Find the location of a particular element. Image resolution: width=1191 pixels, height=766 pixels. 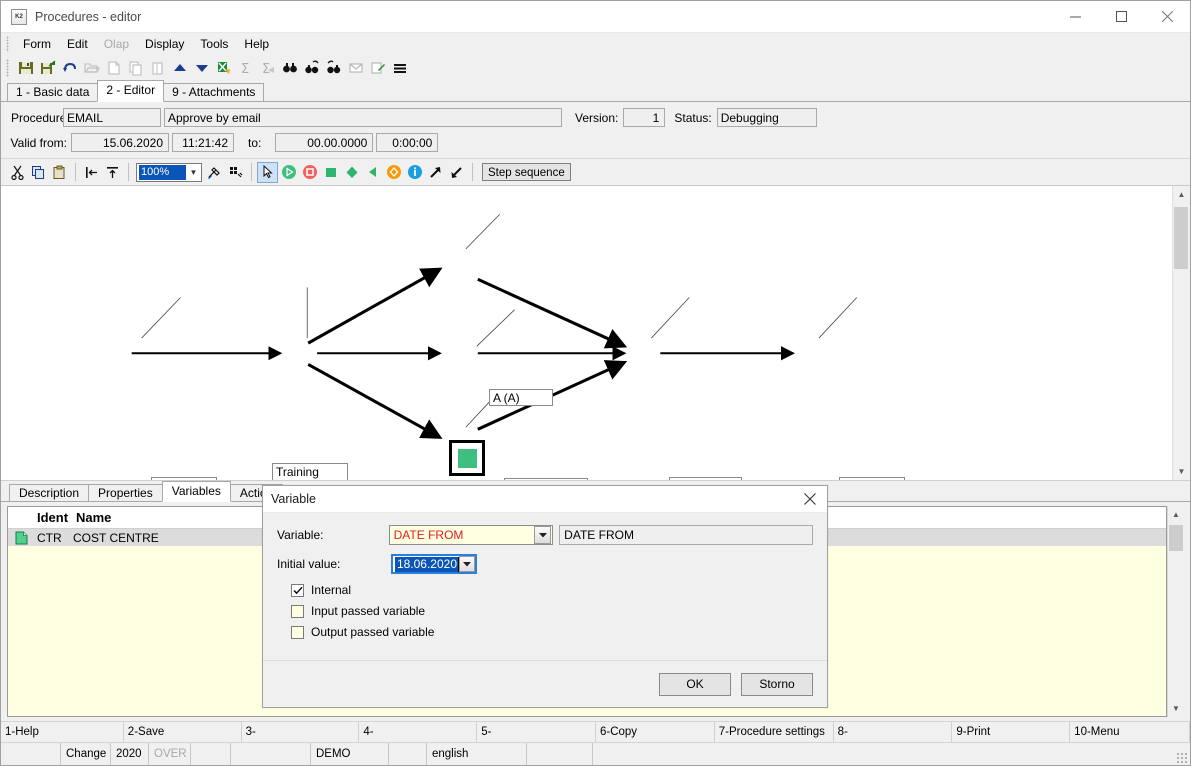

procedure-name-field: Approve by email is located at coordinates (363, 117).